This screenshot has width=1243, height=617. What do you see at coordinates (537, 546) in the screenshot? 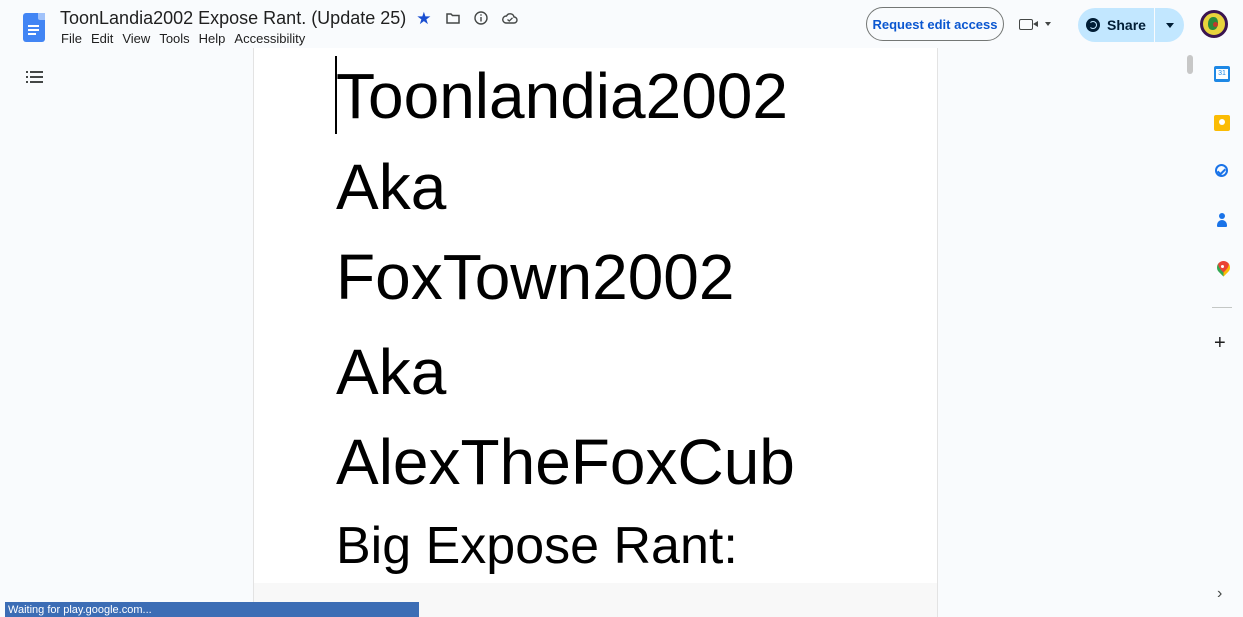
I see `doc-line-6: Big Expose Rant:` at bounding box center [537, 546].